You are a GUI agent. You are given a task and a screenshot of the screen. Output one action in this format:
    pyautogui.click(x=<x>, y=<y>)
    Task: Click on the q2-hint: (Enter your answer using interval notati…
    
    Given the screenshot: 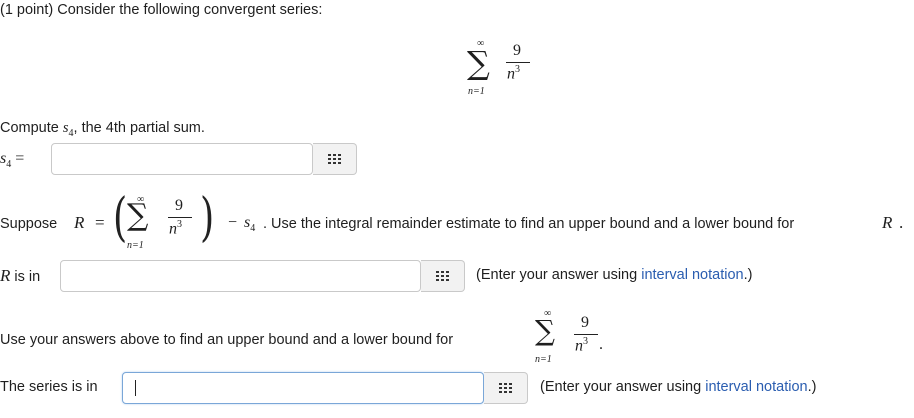 What is the action you would take?
    pyautogui.click(x=614, y=275)
    